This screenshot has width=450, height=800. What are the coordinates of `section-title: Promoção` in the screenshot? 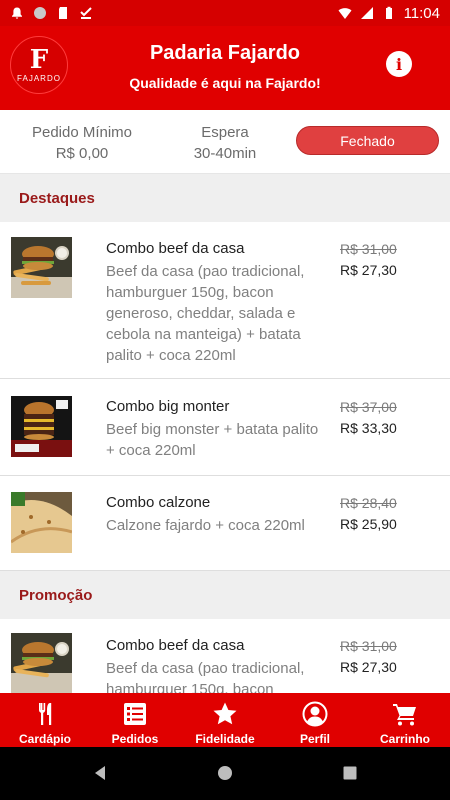 It's located at (56, 595).